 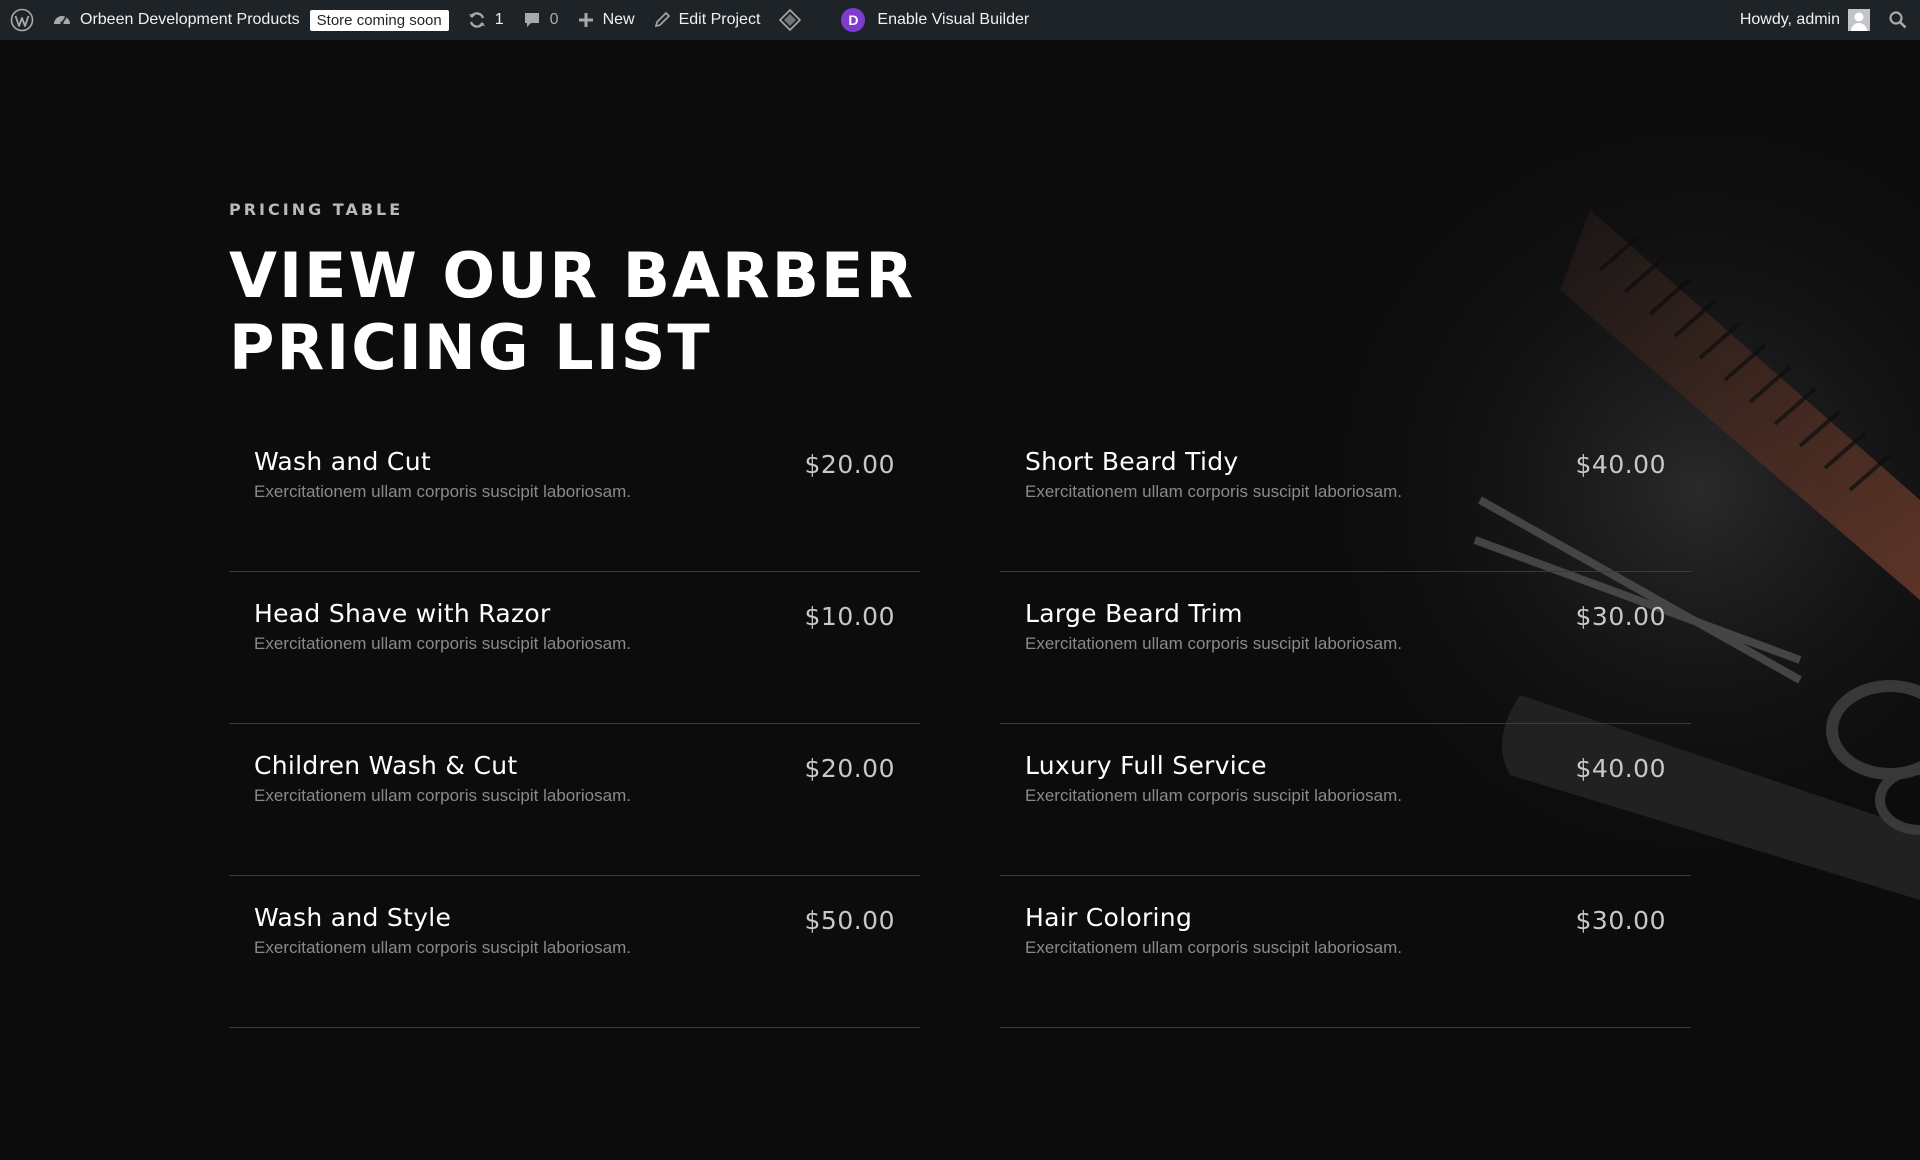 What do you see at coordinates (618, 19) in the screenshot?
I see `new-label: New` at bounding box center [618, 19].